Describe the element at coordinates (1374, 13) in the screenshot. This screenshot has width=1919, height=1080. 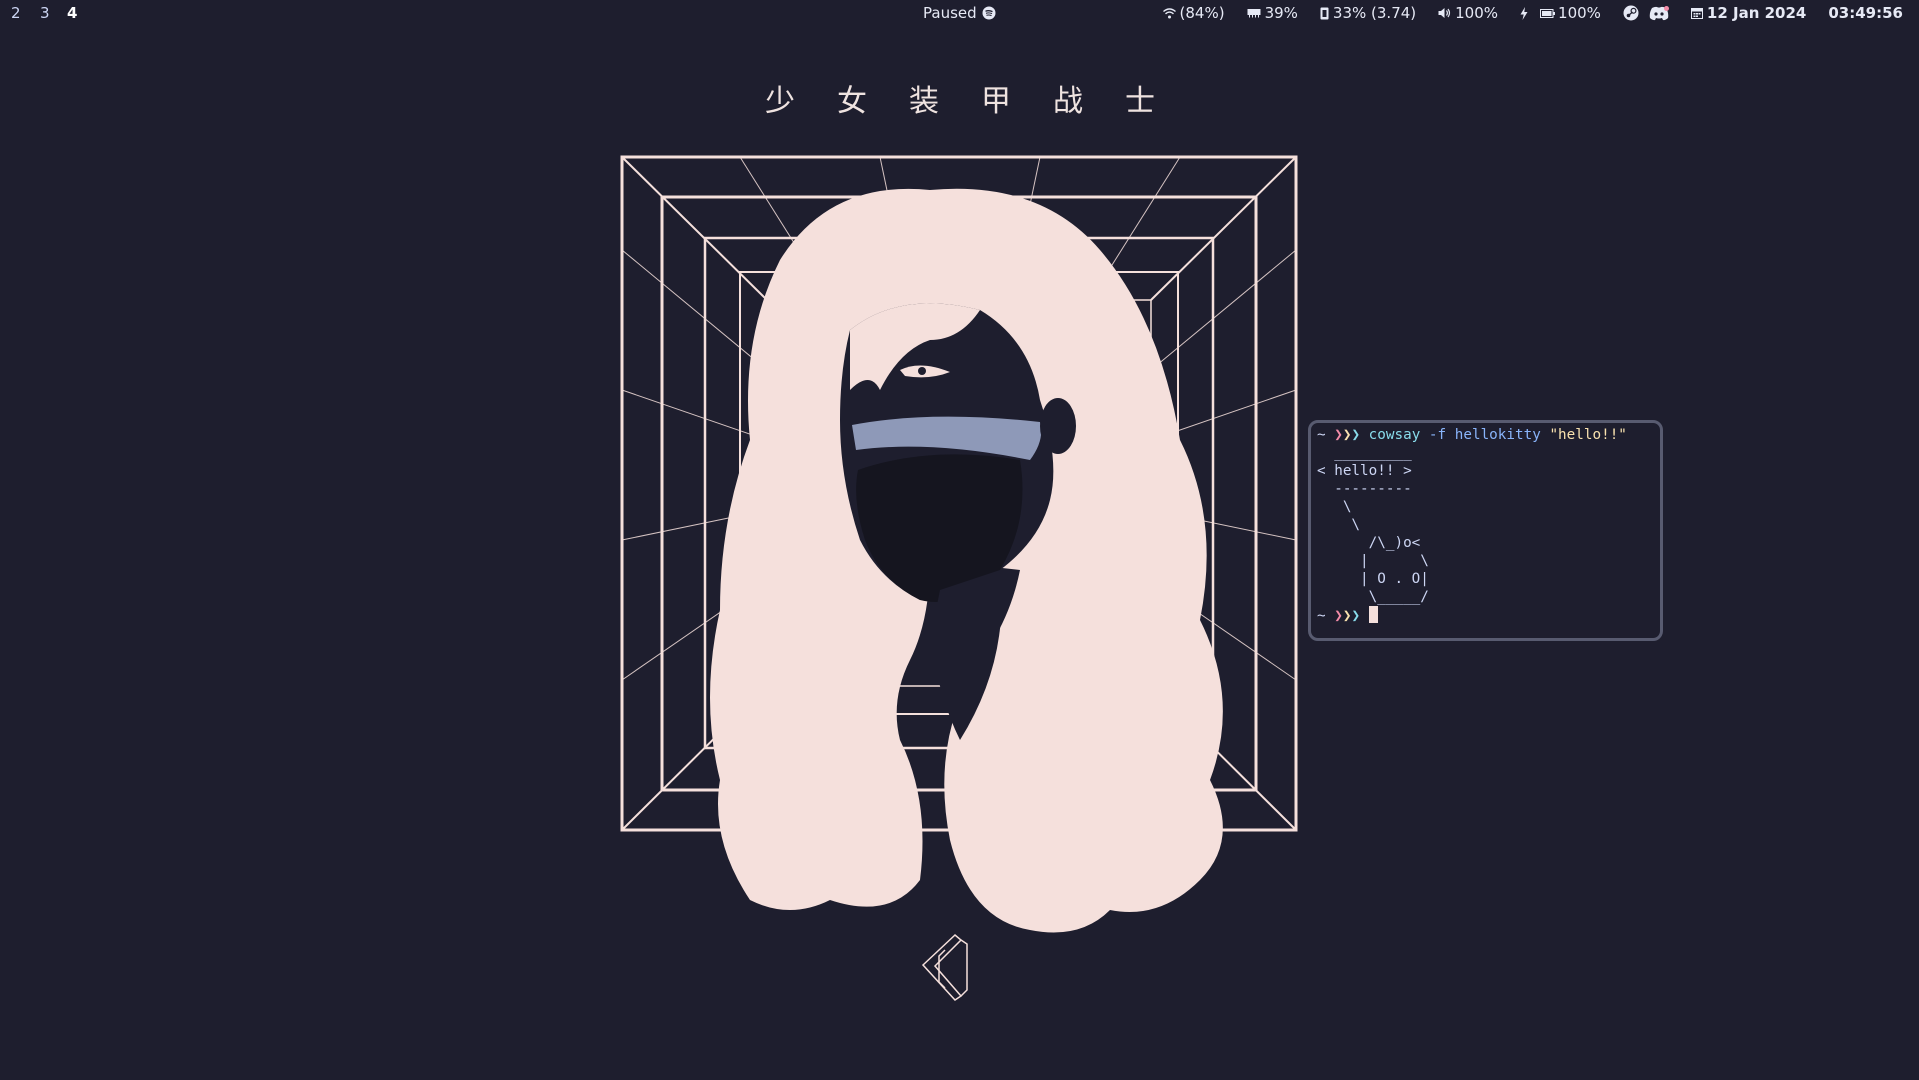
I see `cpu-value: 33% (3.74)` at that location.